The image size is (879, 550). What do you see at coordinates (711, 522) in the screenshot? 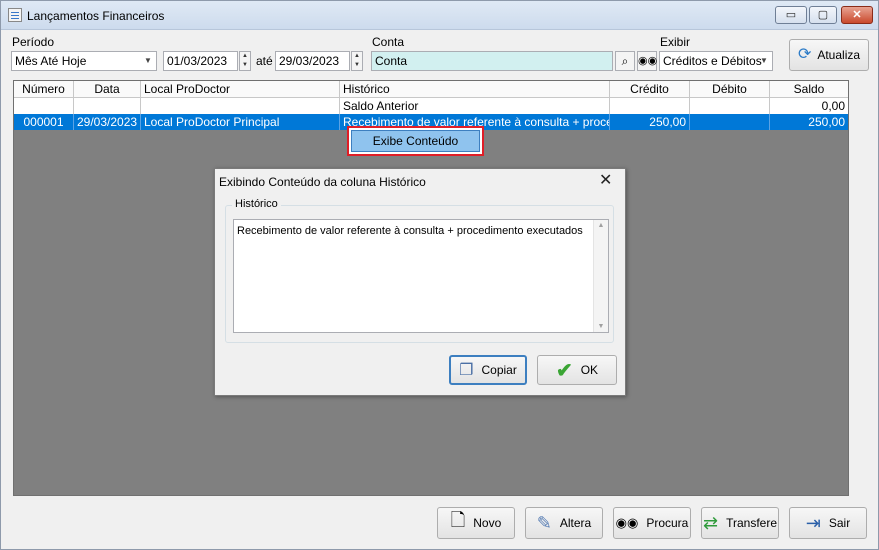
I see `transfer-icon: ⇄` at bounding box center [711, 522].